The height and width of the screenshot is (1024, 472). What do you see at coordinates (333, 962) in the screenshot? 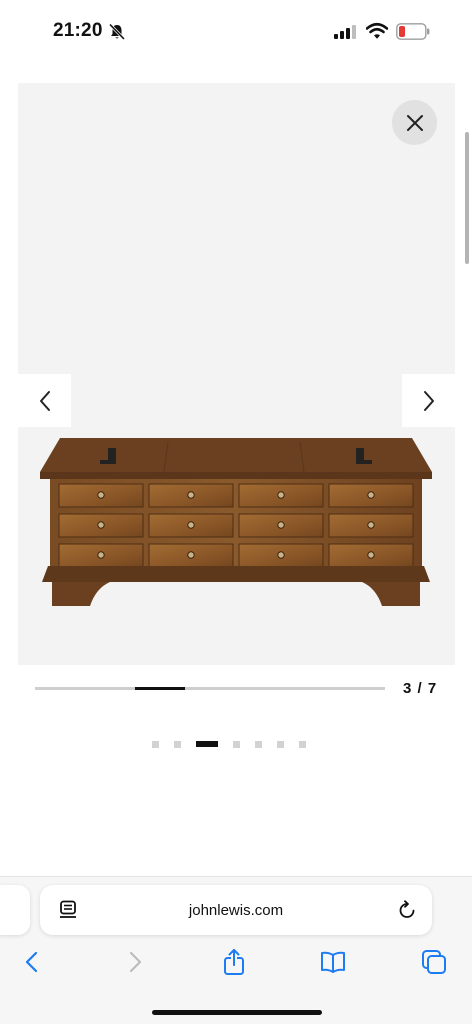
I see `bookmarks-icon` at bounding box center [333, 962].